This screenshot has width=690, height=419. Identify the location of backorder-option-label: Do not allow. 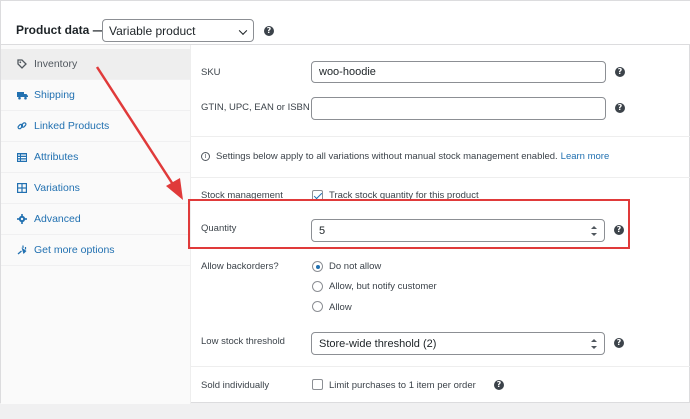
(355, 266).